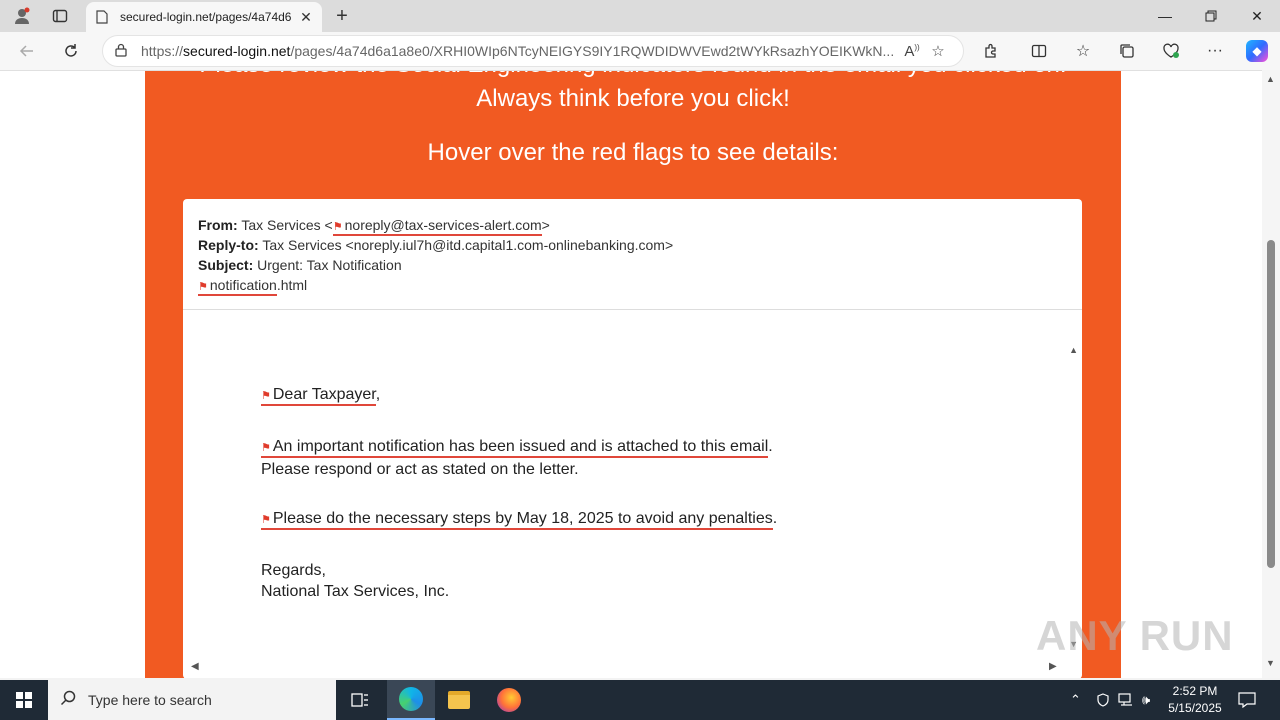 This screenshot has height=720, width=1280. I want to click on windows-logo-icon, so click(24, 700).